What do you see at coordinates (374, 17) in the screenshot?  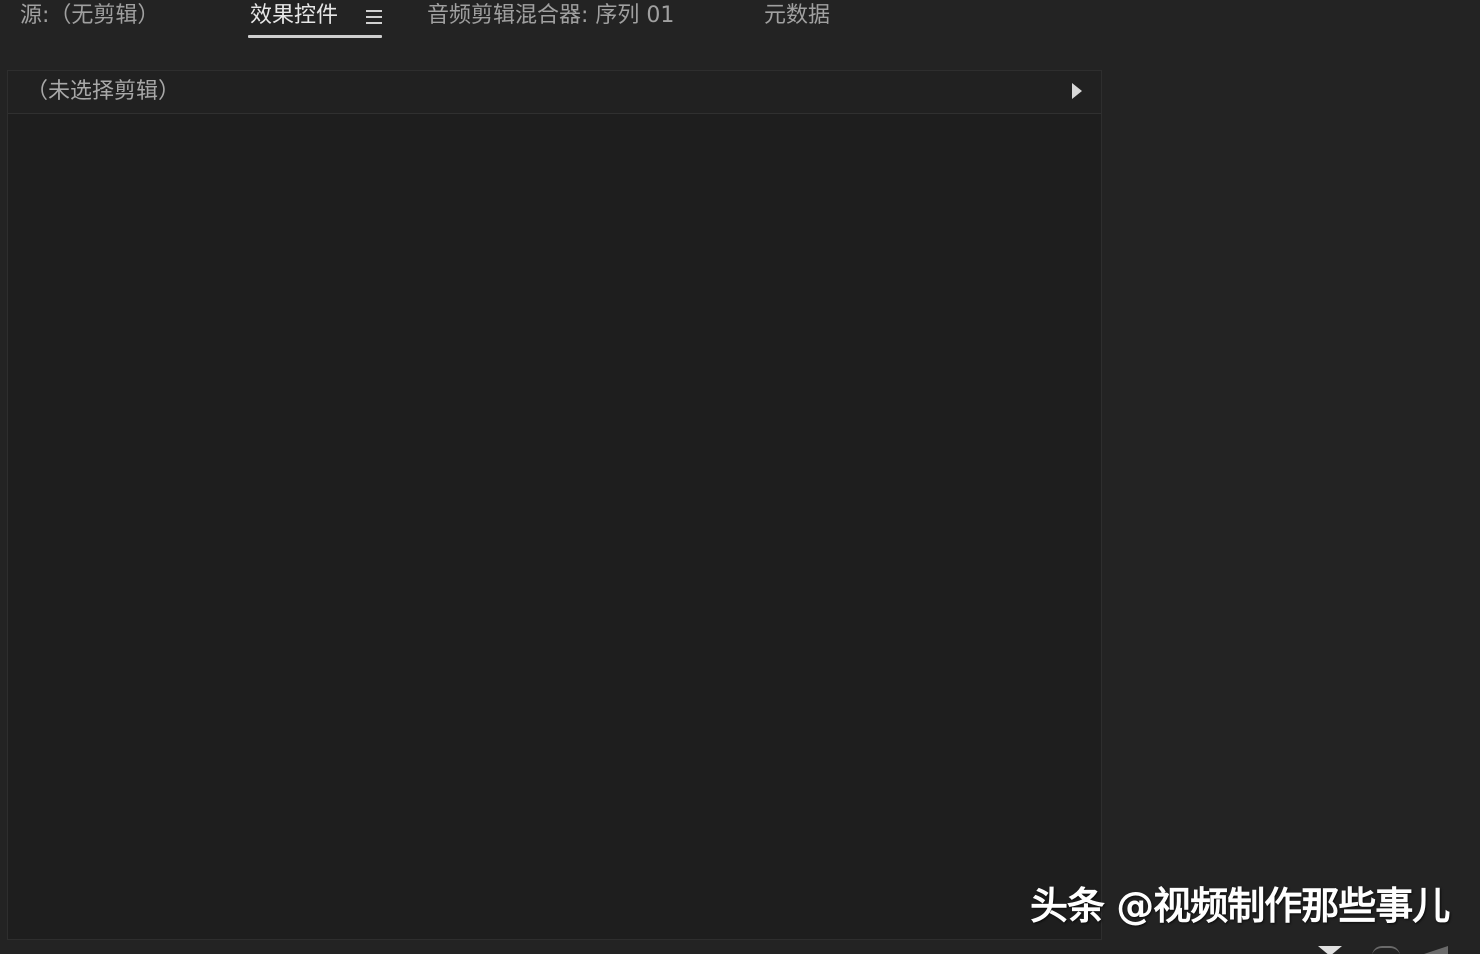 I see `hamburger-menu-icon` at bounding box center [374, 17].